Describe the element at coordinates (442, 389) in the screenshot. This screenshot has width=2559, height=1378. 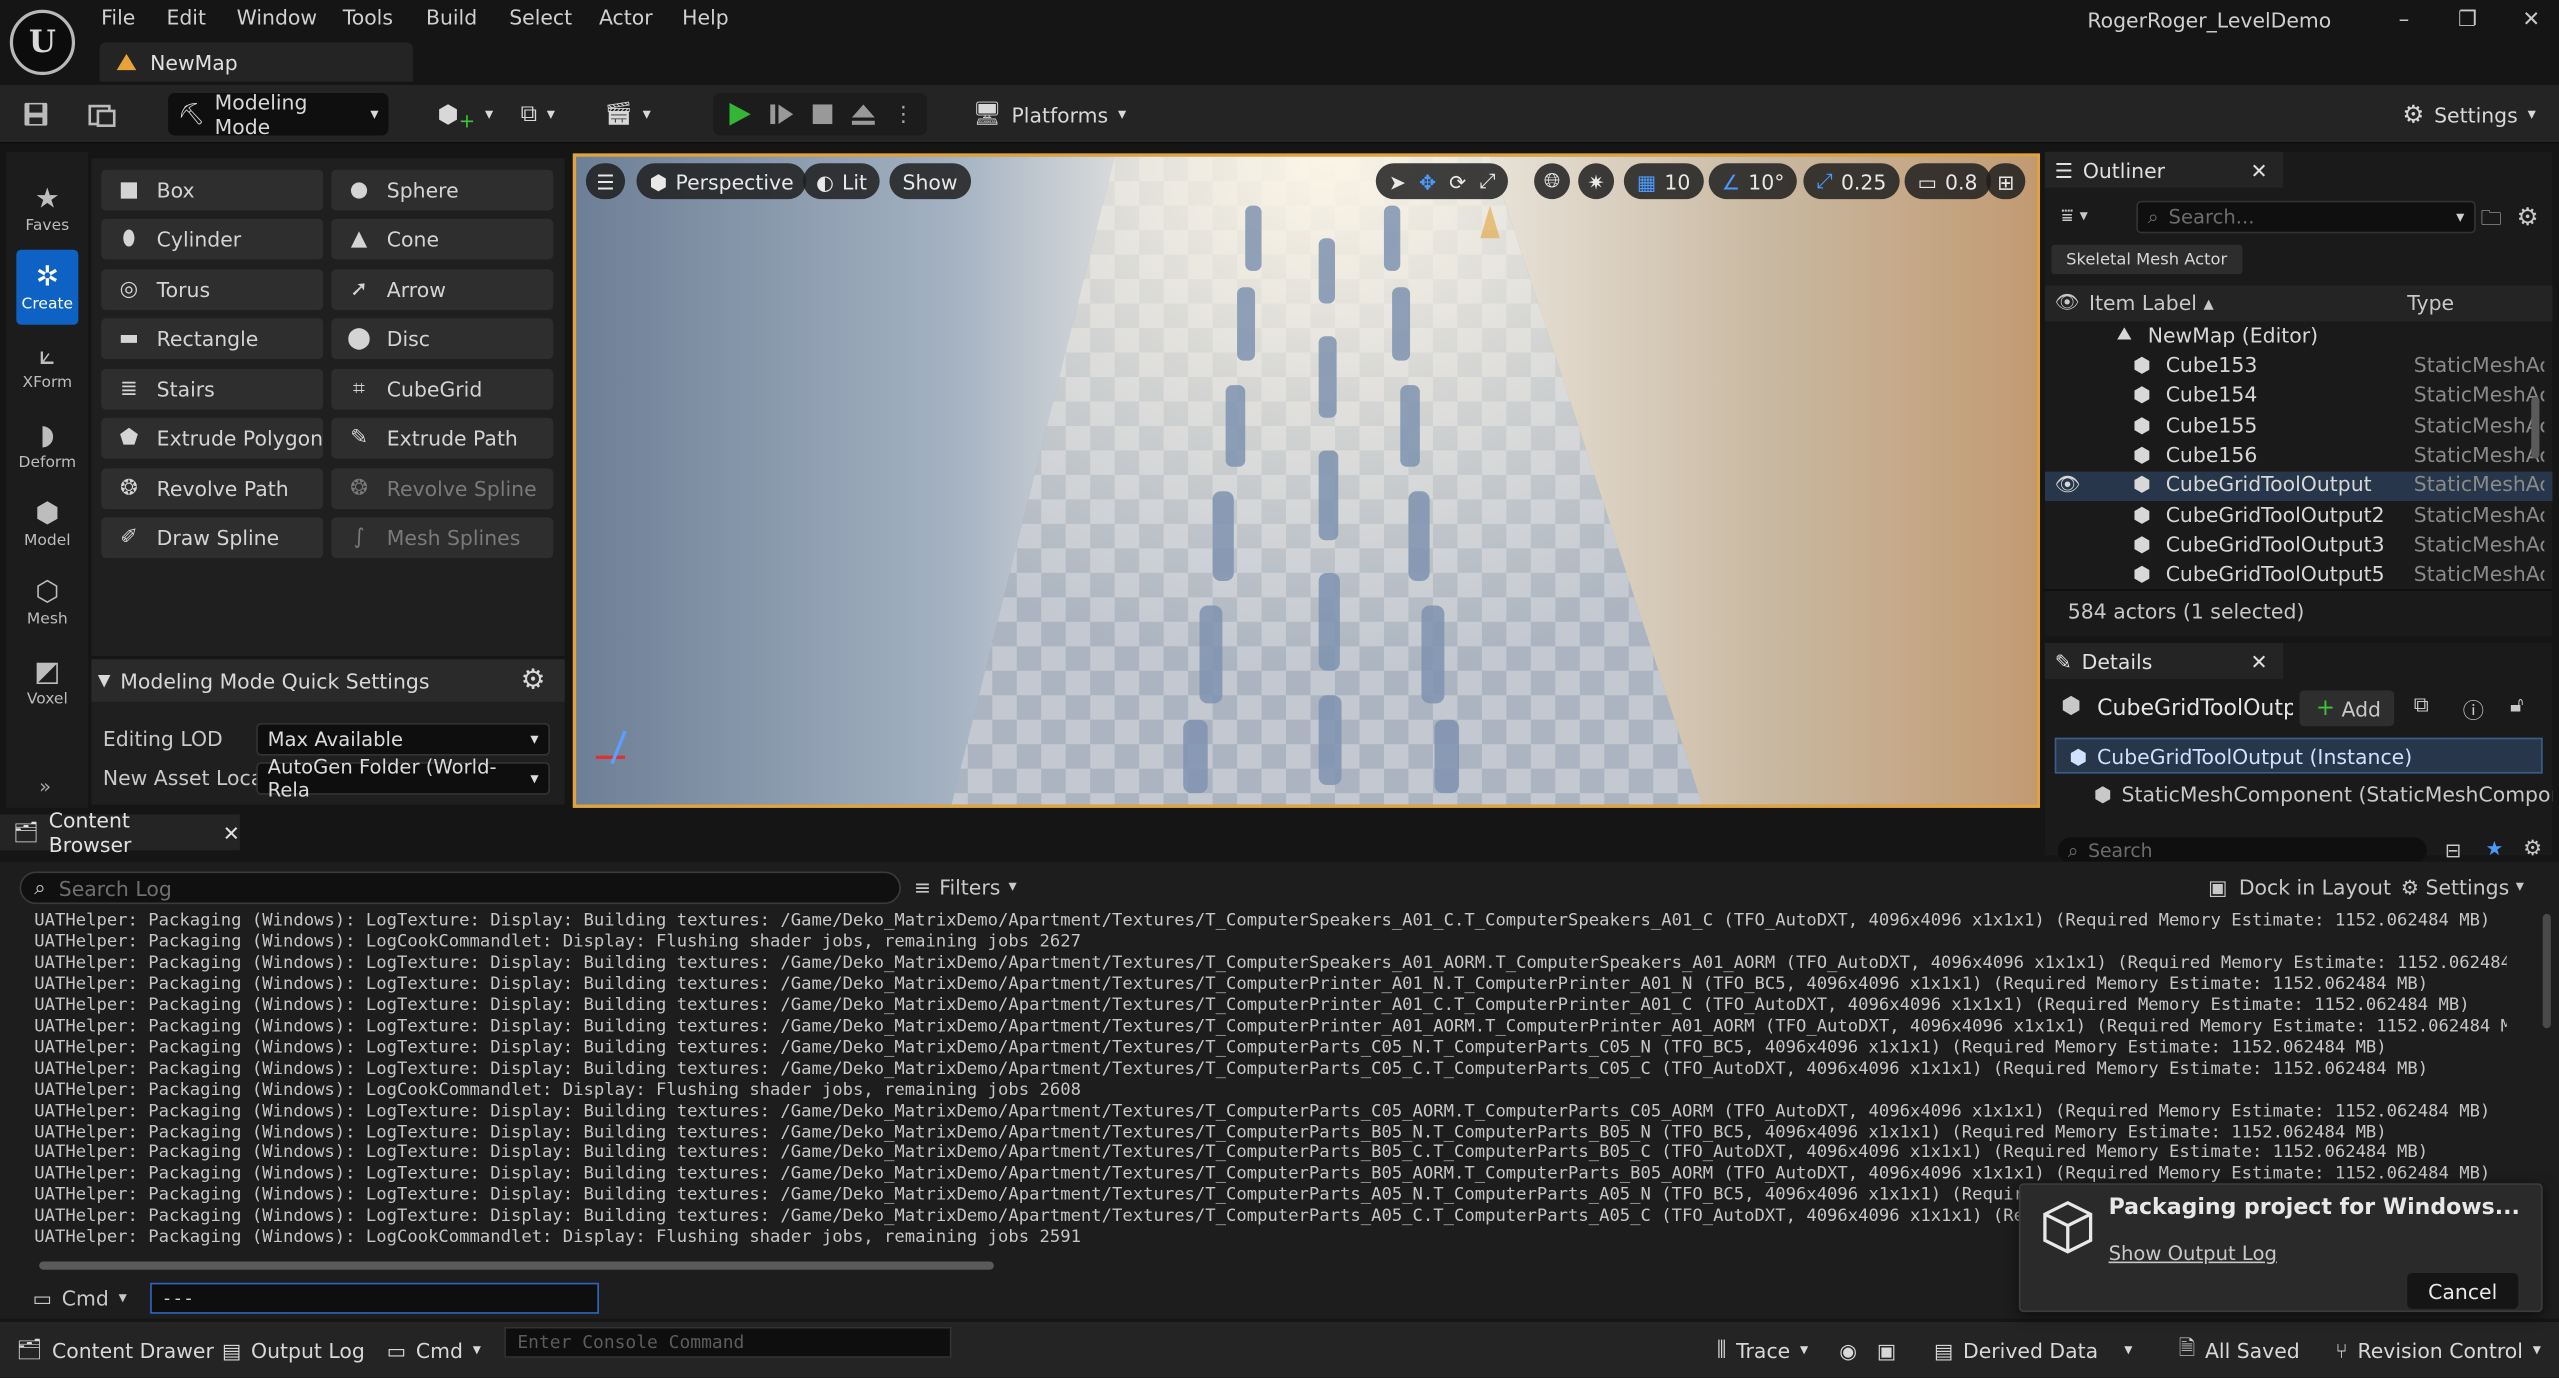
I see `tool-cubegrid: ⌗ CubeGrid` at that location.